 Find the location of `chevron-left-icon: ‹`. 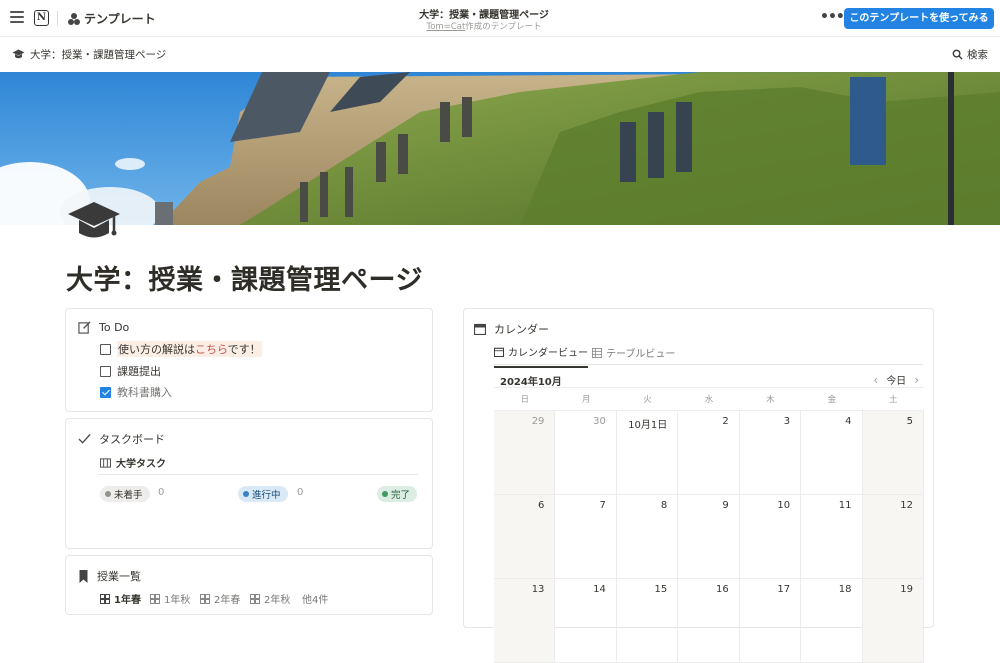

chevron-left-icon: ‹ is located at coordinates (875, 380).